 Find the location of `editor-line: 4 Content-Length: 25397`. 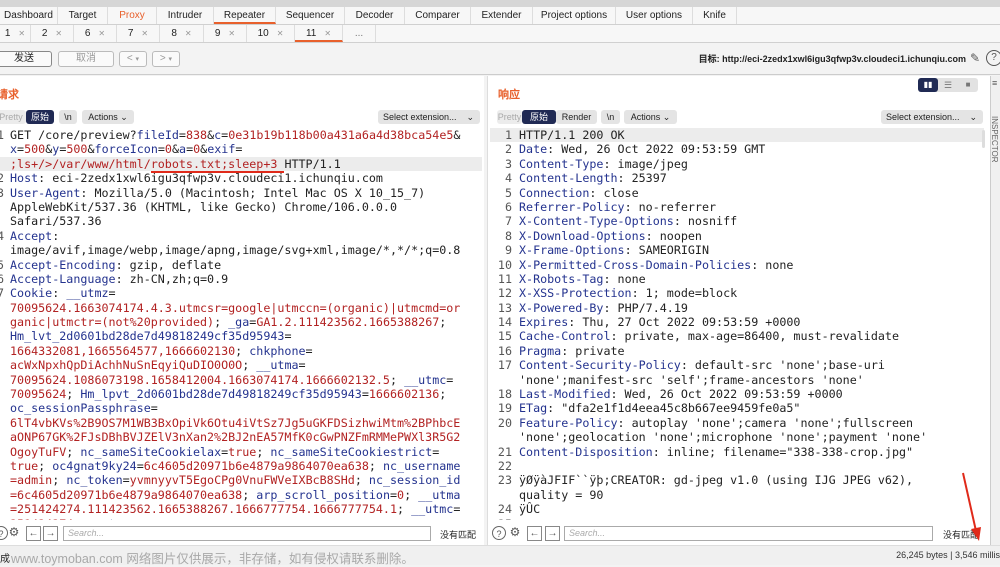

editor-line: 4 Content-Length: 25397 is located at coordinates (737, 178).